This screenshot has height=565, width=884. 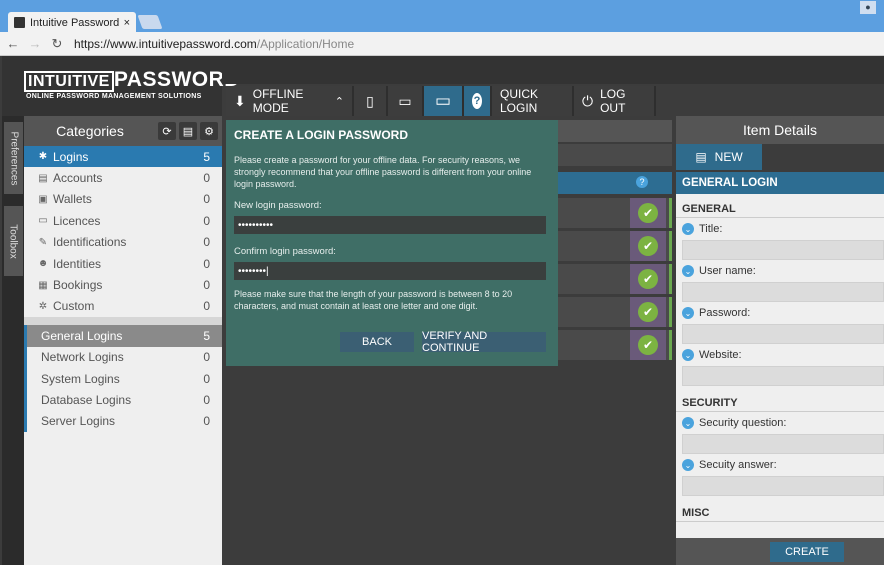 What do you see at coordinates (43, 264) in the screenshot?
I see `people-icon: ☻` at bounding box center [43, 264].